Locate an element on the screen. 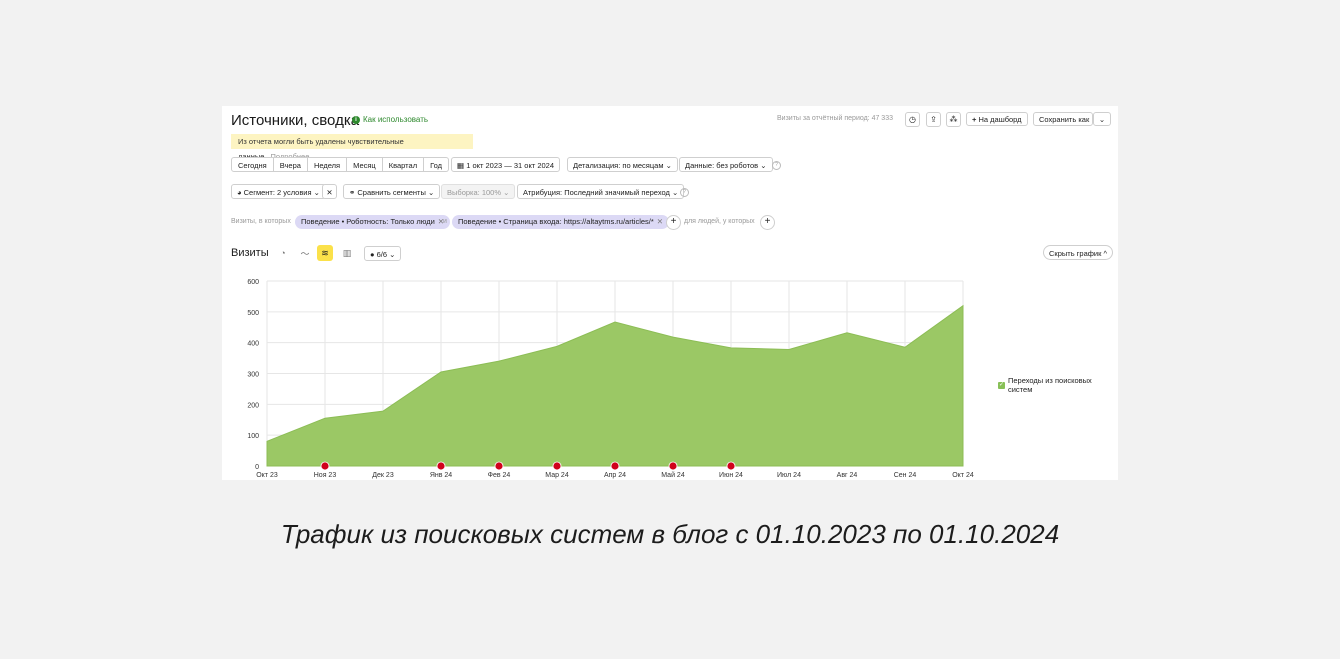 The width and height of the screenshot is (1340, 659). info-icon: i is located at coordinates (356, 119).